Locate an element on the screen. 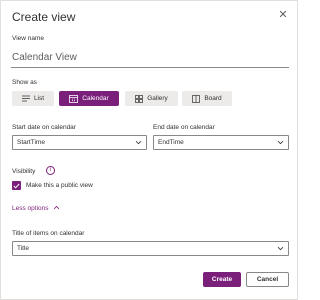 This screenshot has width=320, height=300. cancel-button: Cancel is located at coordinates (267, 279).